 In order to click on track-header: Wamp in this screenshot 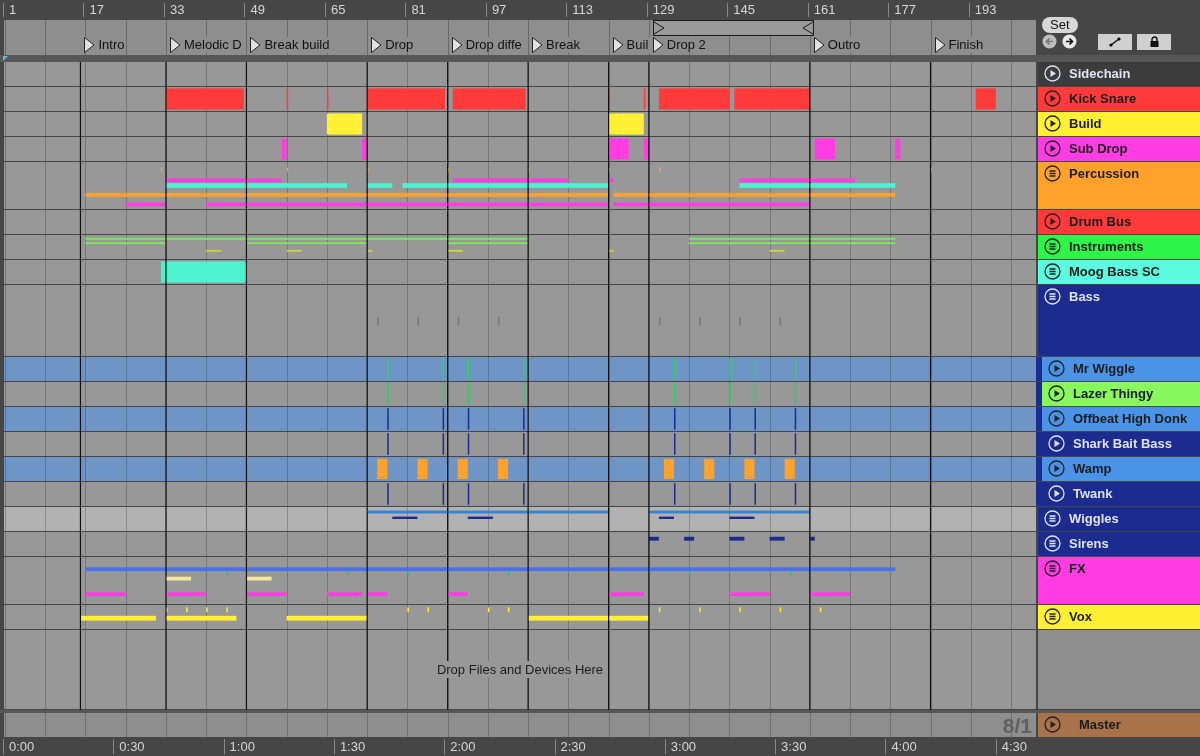, I will do `click(1121, 469)`.